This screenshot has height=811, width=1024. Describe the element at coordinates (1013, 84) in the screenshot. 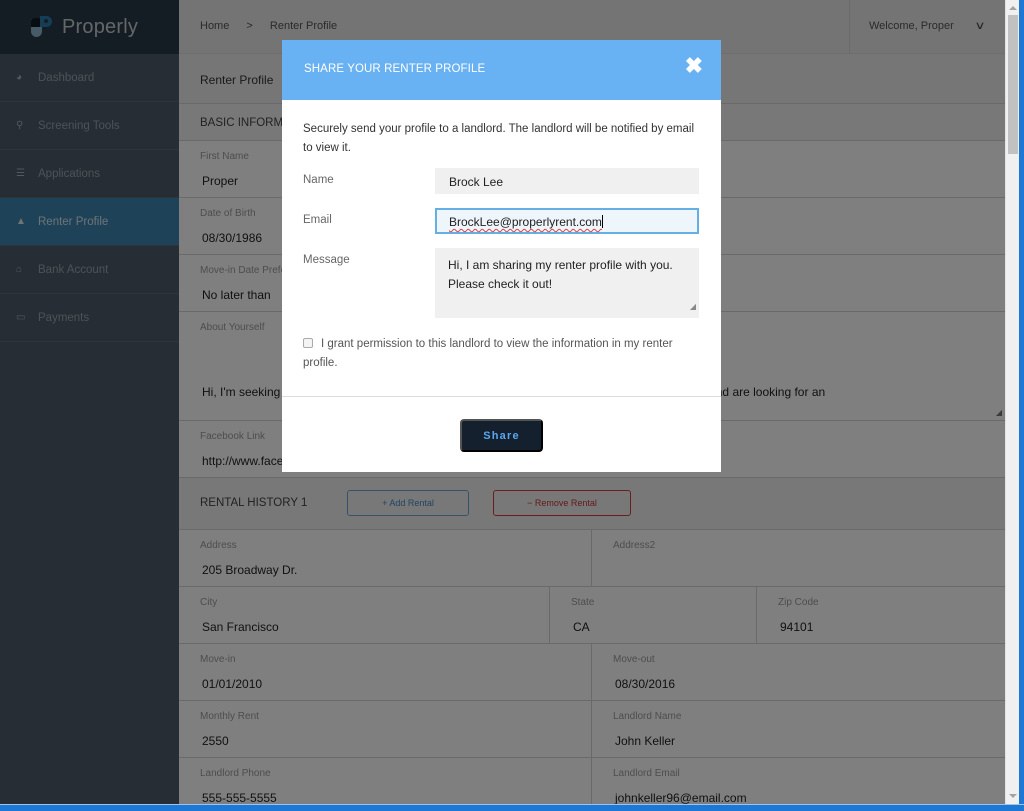

I see `scroll-thumb` at that location.